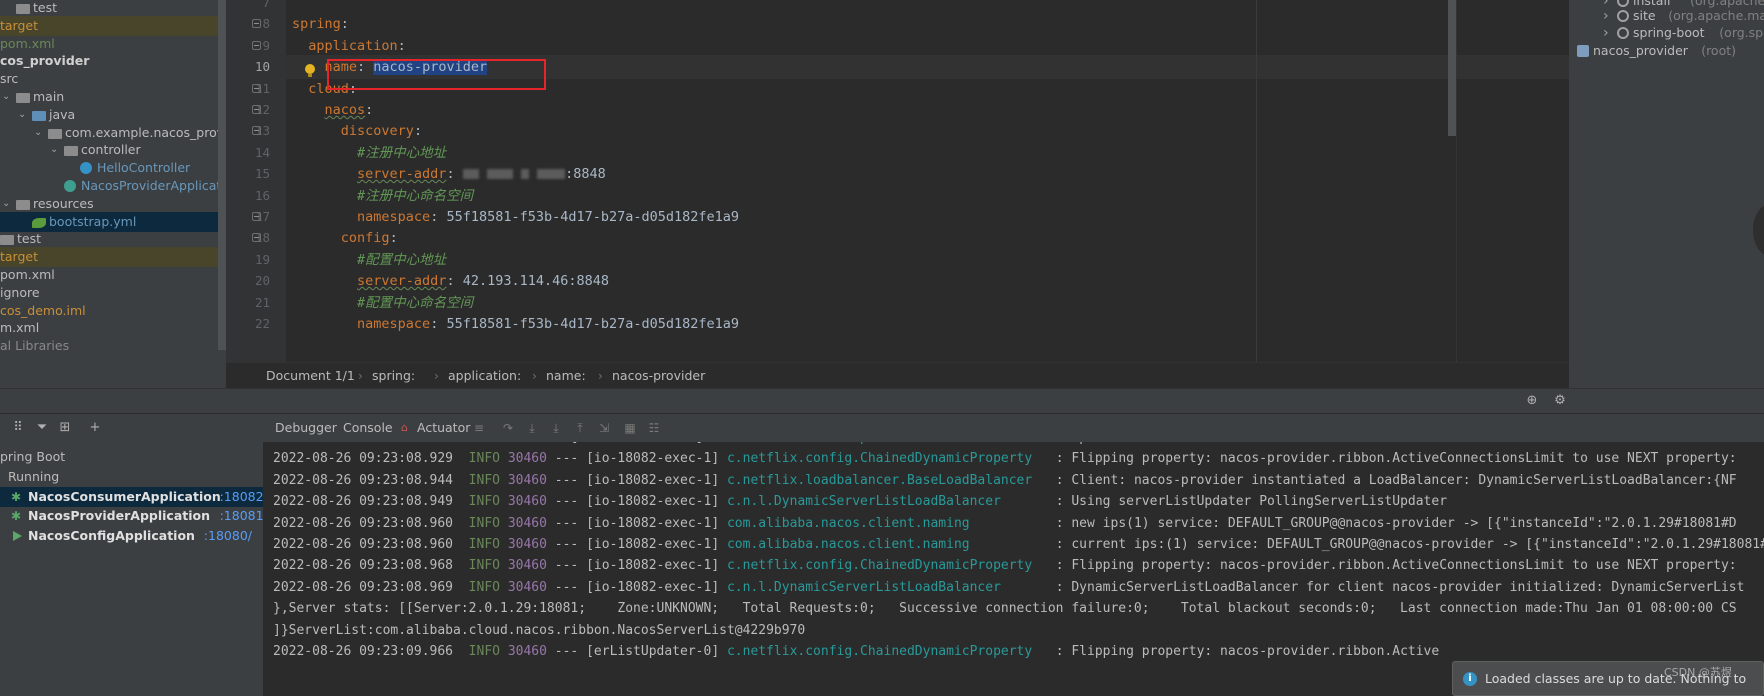  Describe the element at coordinates (65, 428) in the screenshot. I see `new-tab-icon: ⊞` at that location.